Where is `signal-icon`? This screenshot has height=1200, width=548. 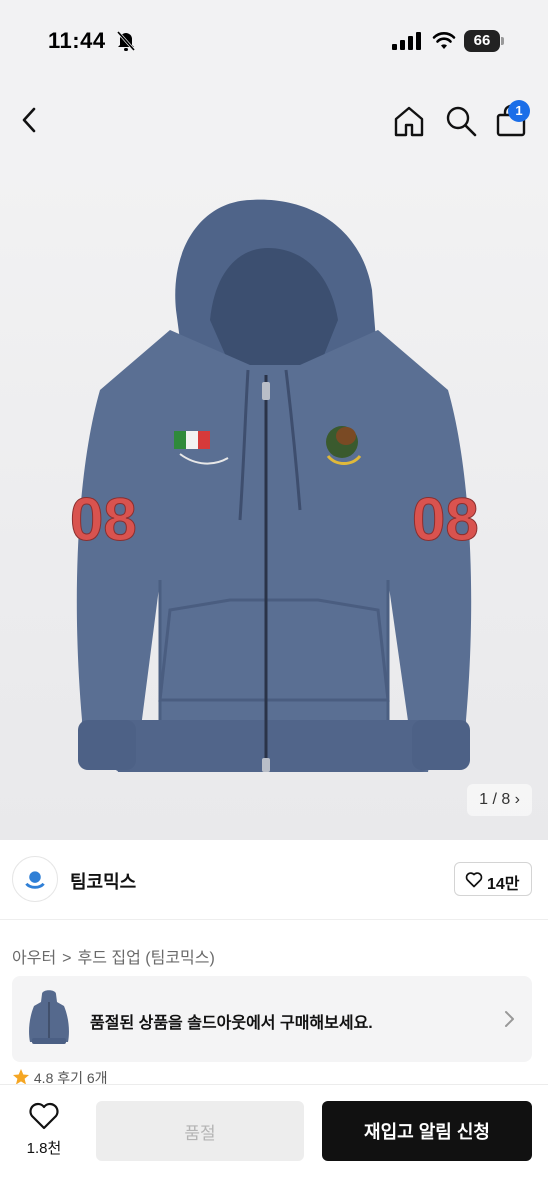
signal-icon is located at coordinates (406, 41).